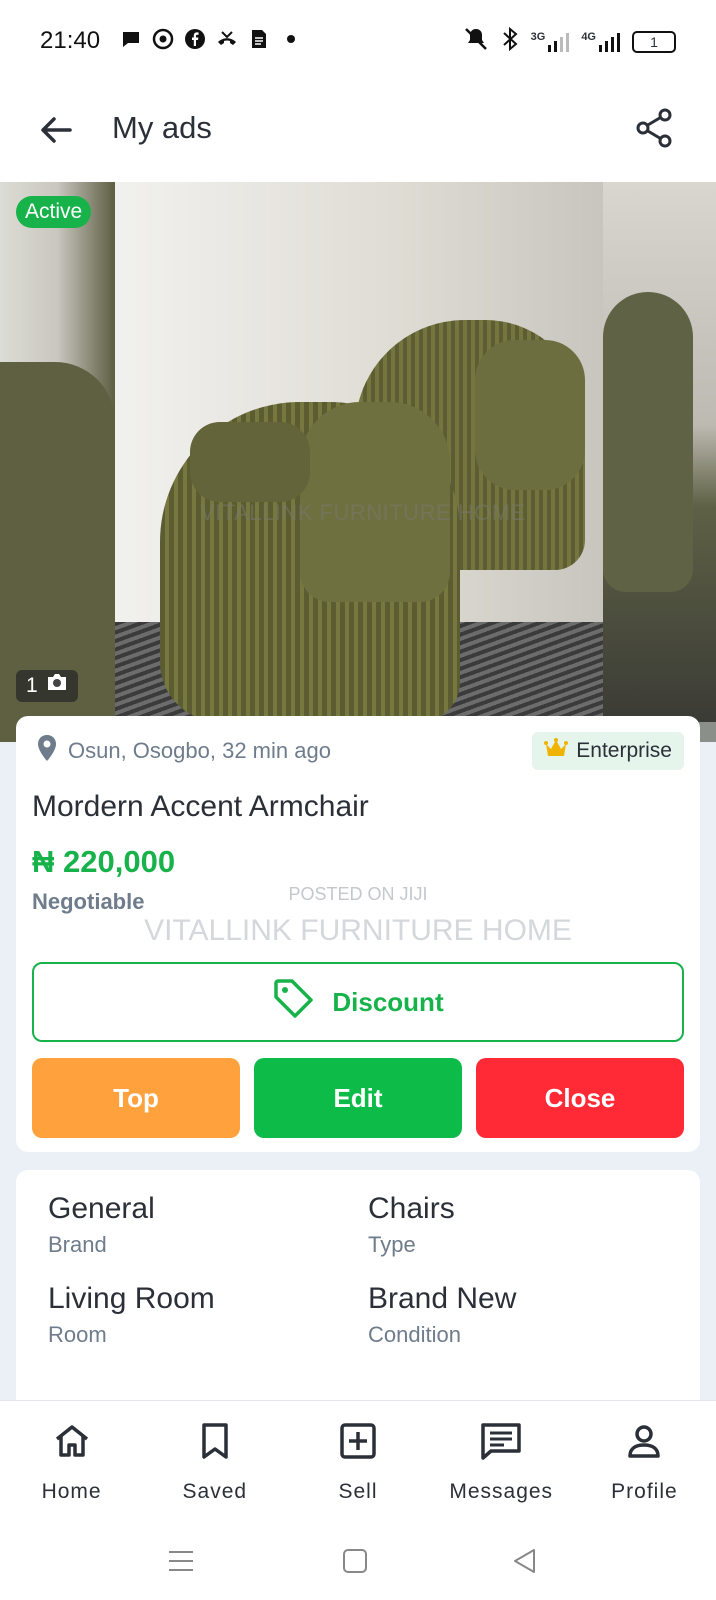  I want to click on photo-count-badge: 1, so click(47, 686).